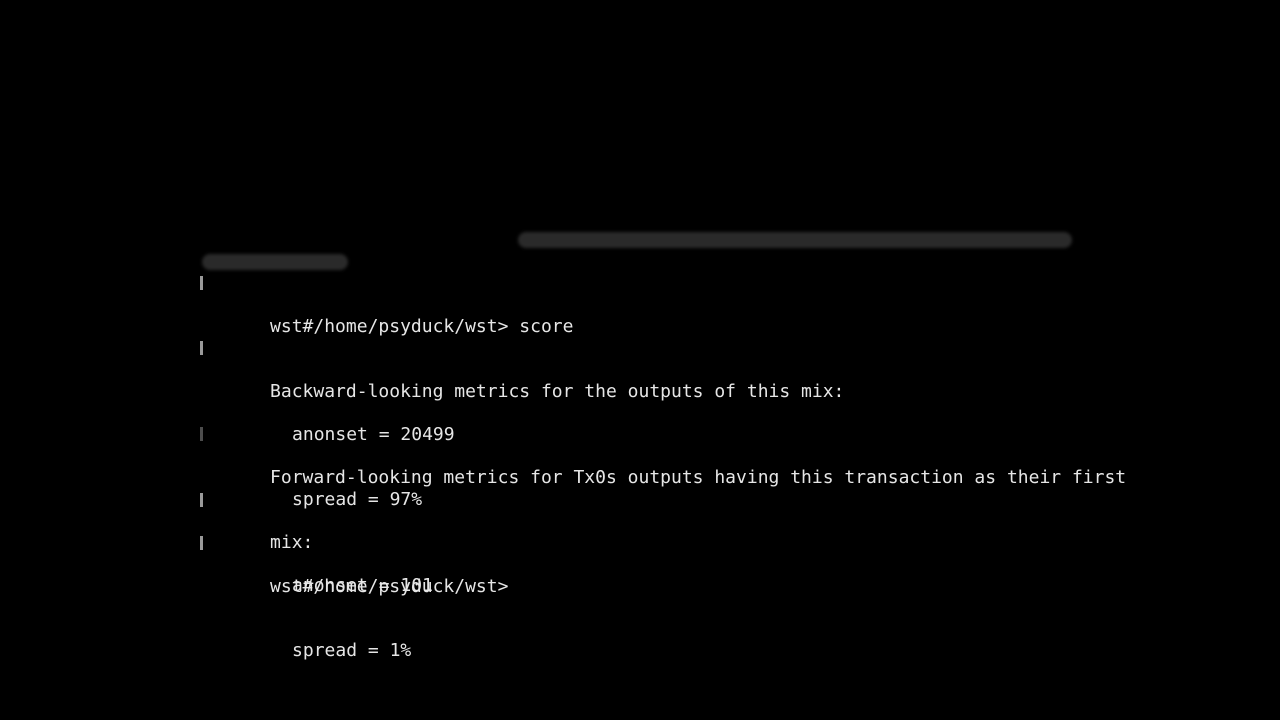  I want to click on command-line: wst#/home/psyduck/wst> score, so click(640, 304).